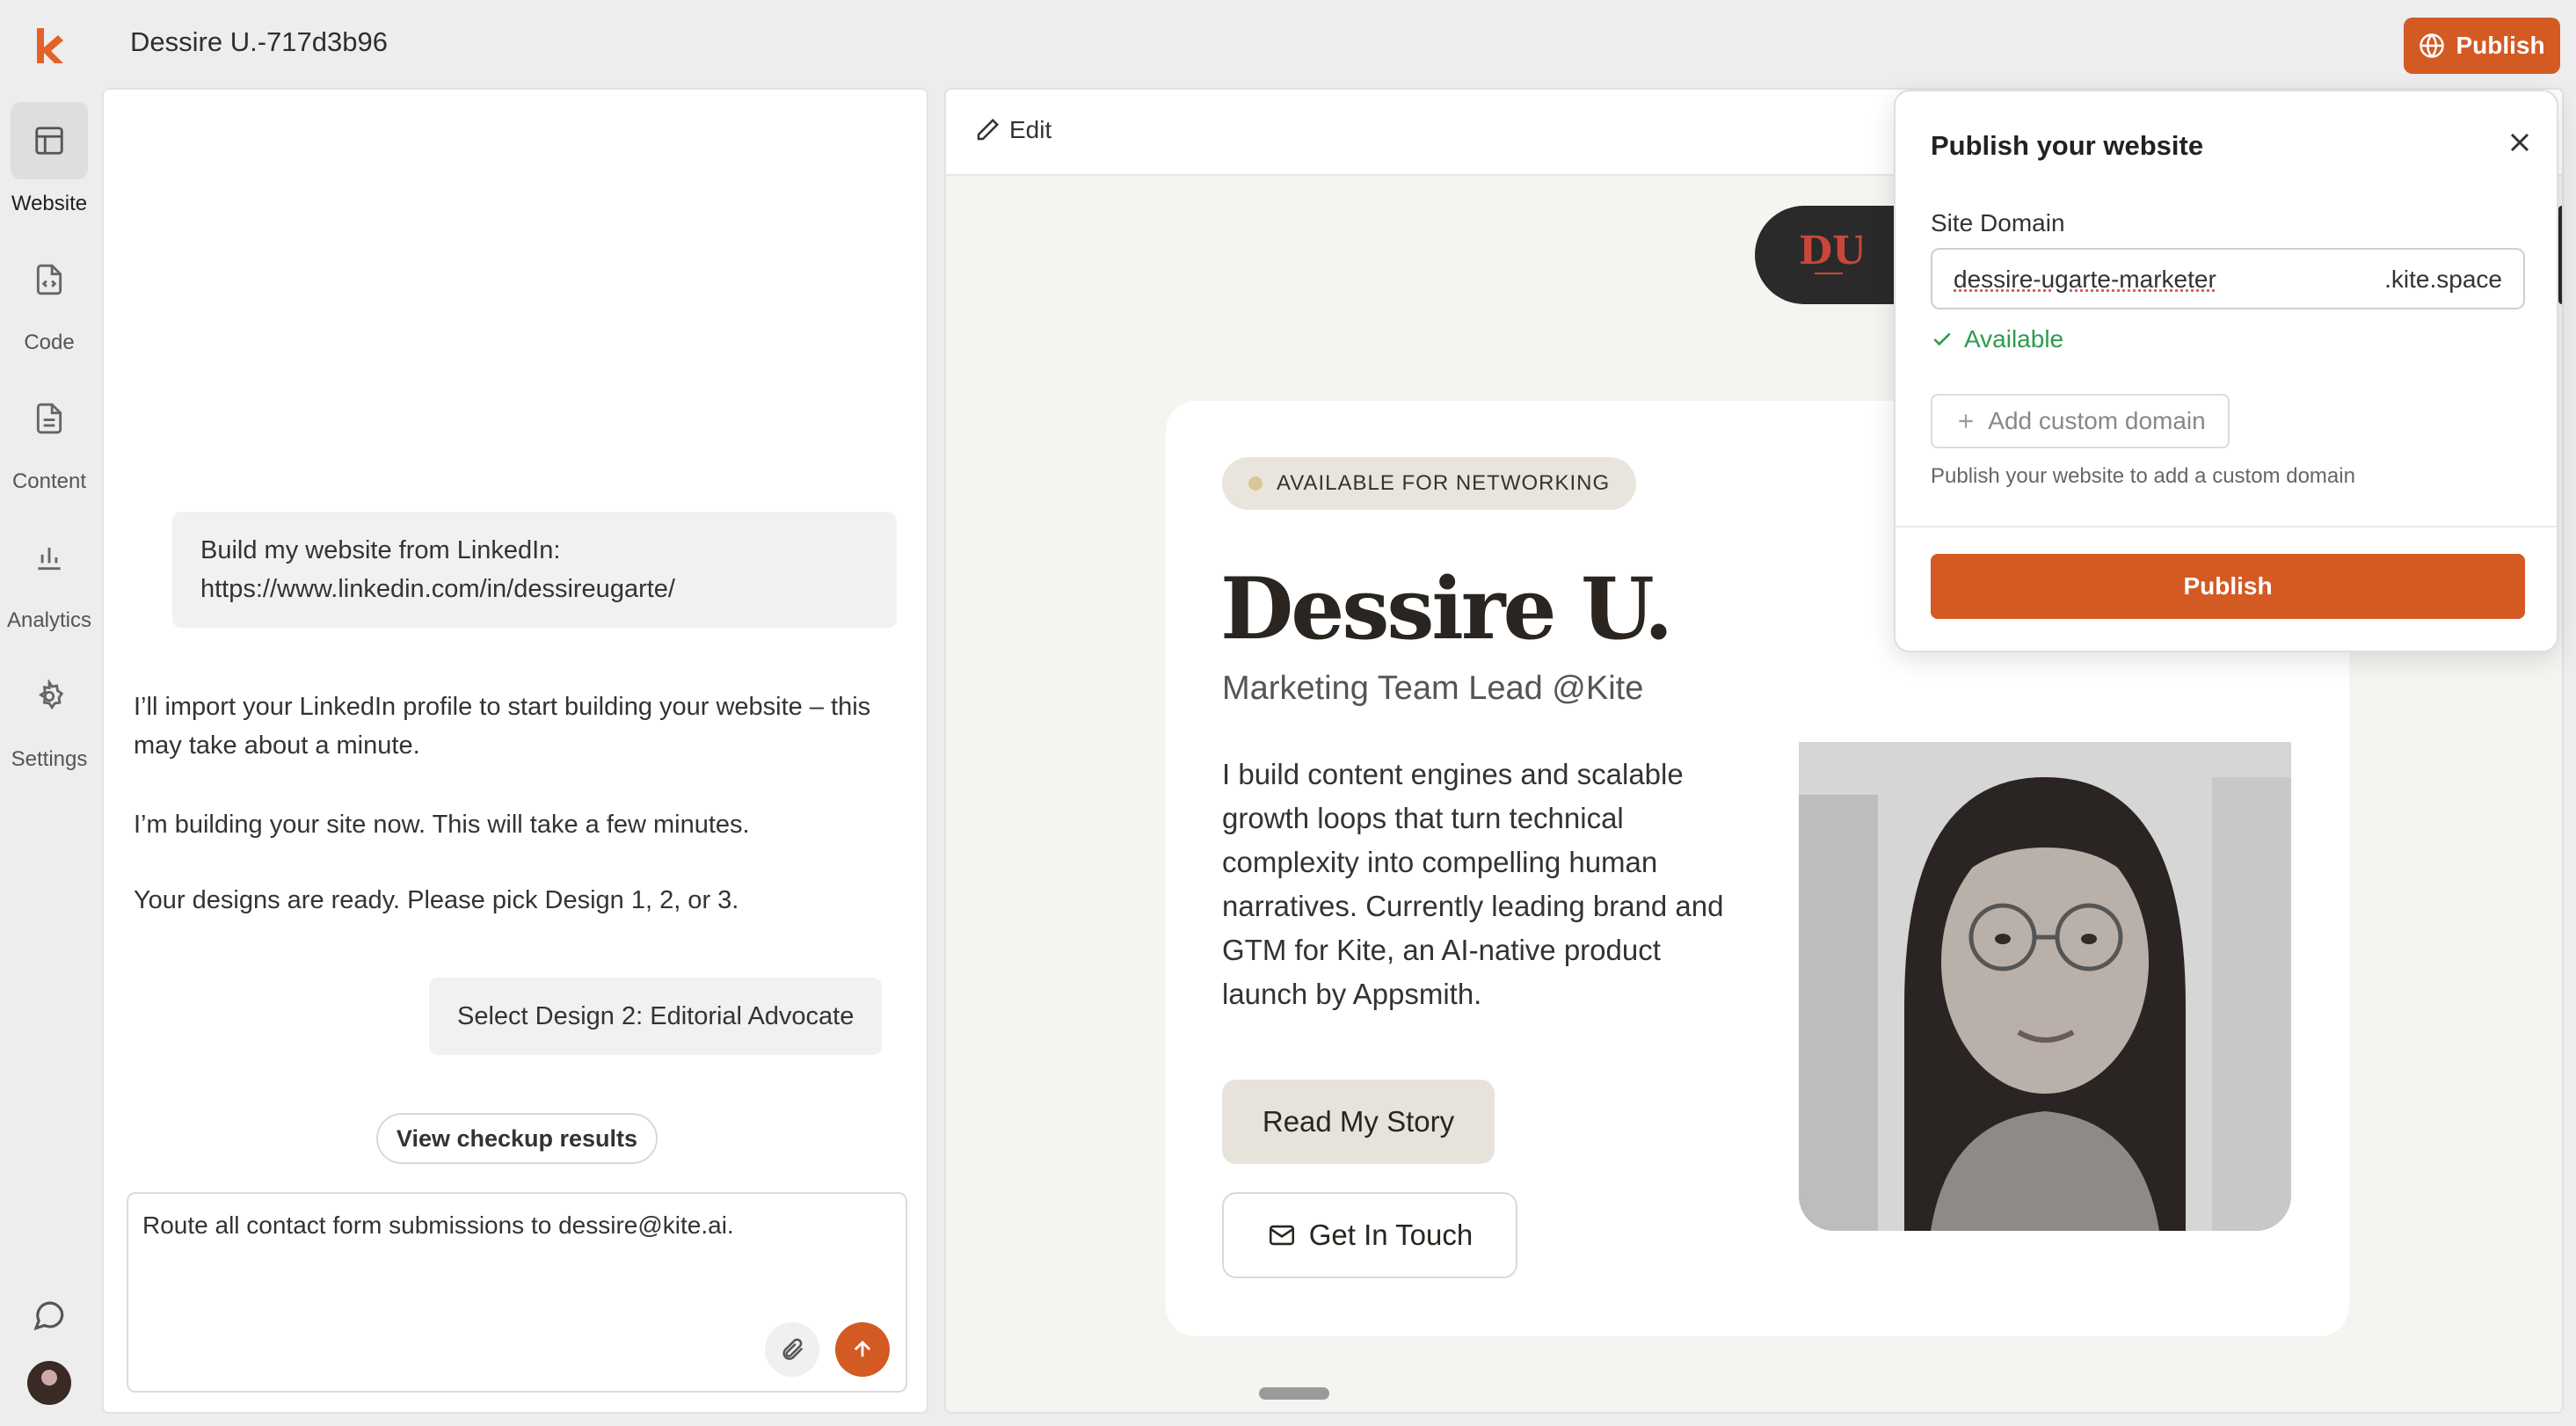 The width and height of the screenshot is (2576, 1426). What do you see at coordinates (1391, 1235) in the screenshot?
I see `get-in-touch-label: Get In Touch` at bounding box center [1391, 1235].